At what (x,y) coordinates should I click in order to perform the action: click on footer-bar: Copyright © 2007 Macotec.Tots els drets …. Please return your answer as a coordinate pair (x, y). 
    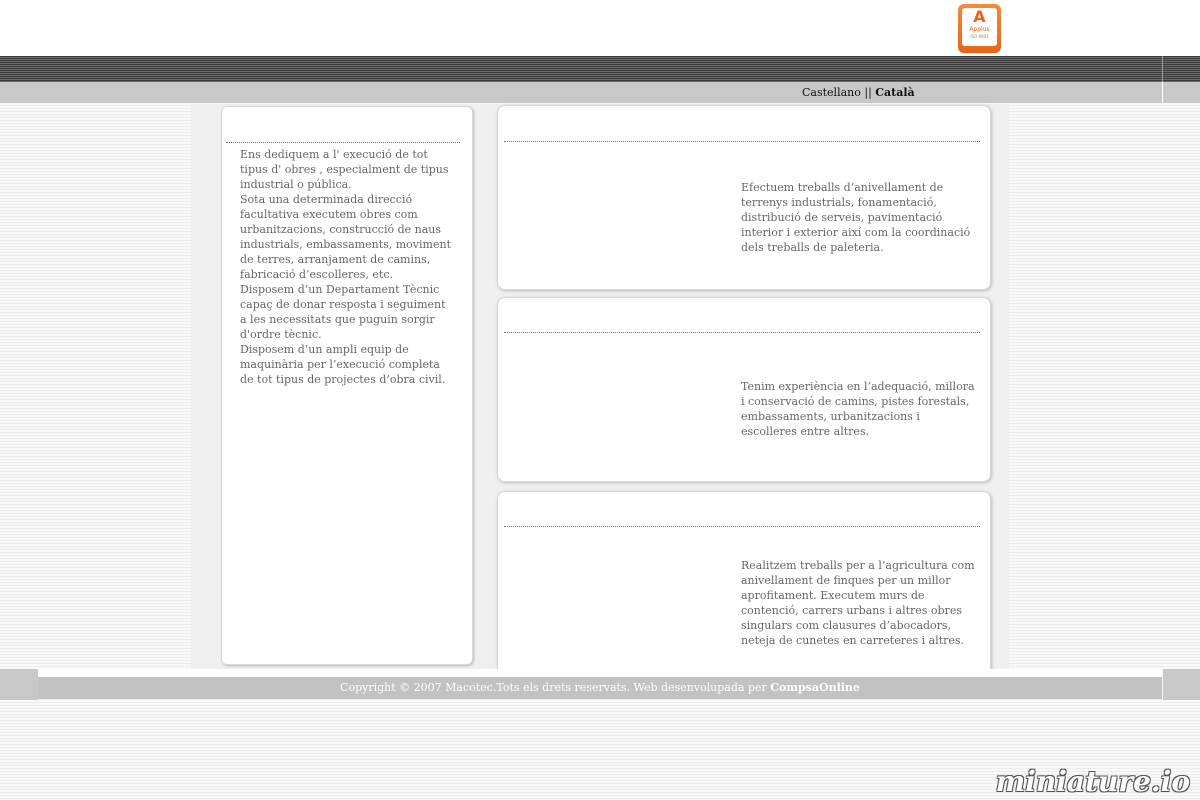
    Looking at the image, I should click on (600, 688).